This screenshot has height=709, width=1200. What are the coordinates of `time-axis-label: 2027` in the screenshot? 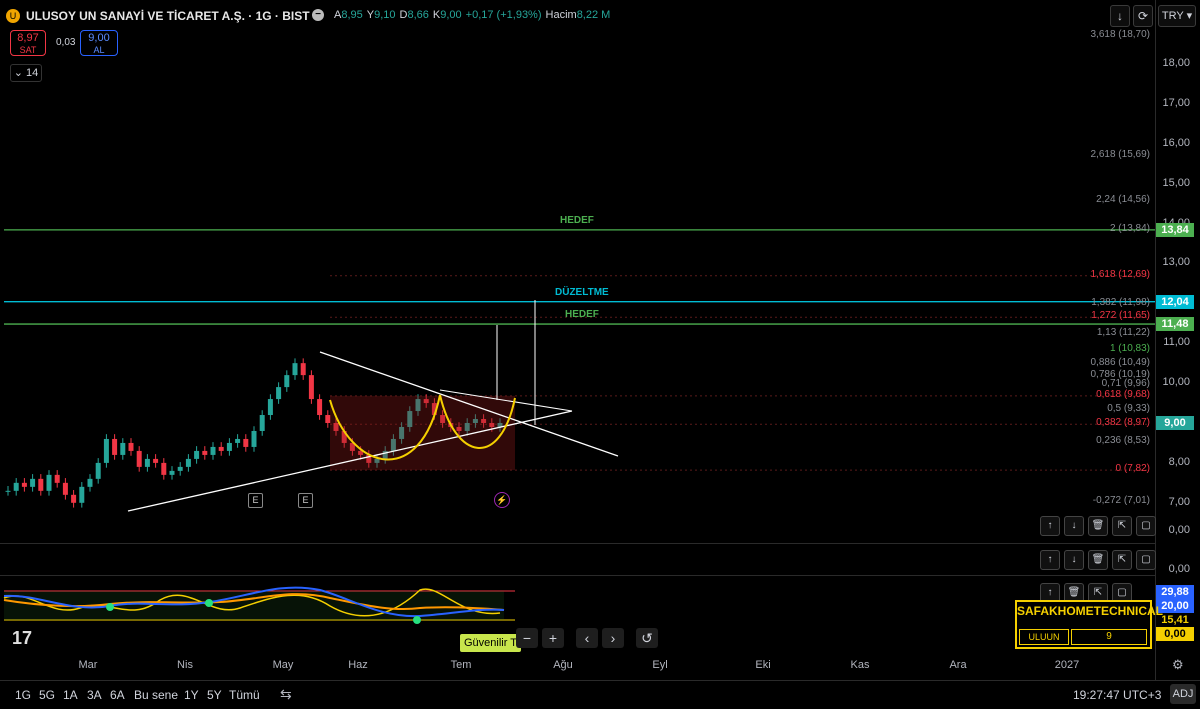 It's located at (1067, 665).